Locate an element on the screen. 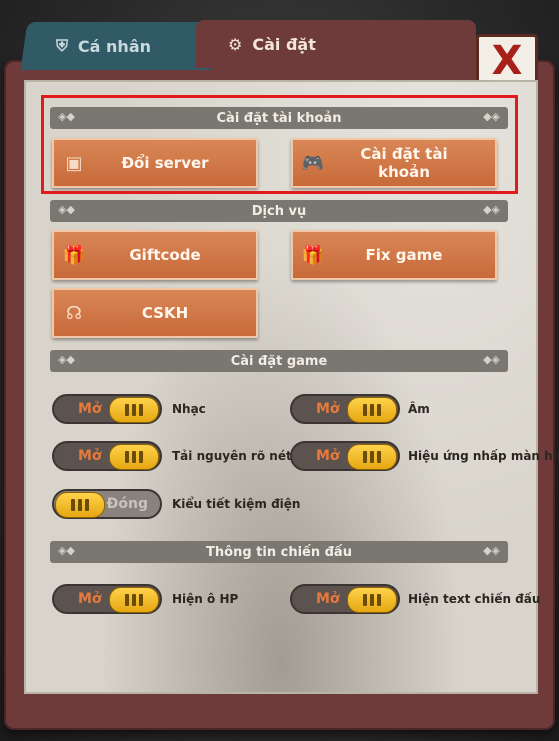 Image resolution: width=559 pixels, height=741 pixels. section-services-title: Dịch vụ is located at coordinates (279, 211).